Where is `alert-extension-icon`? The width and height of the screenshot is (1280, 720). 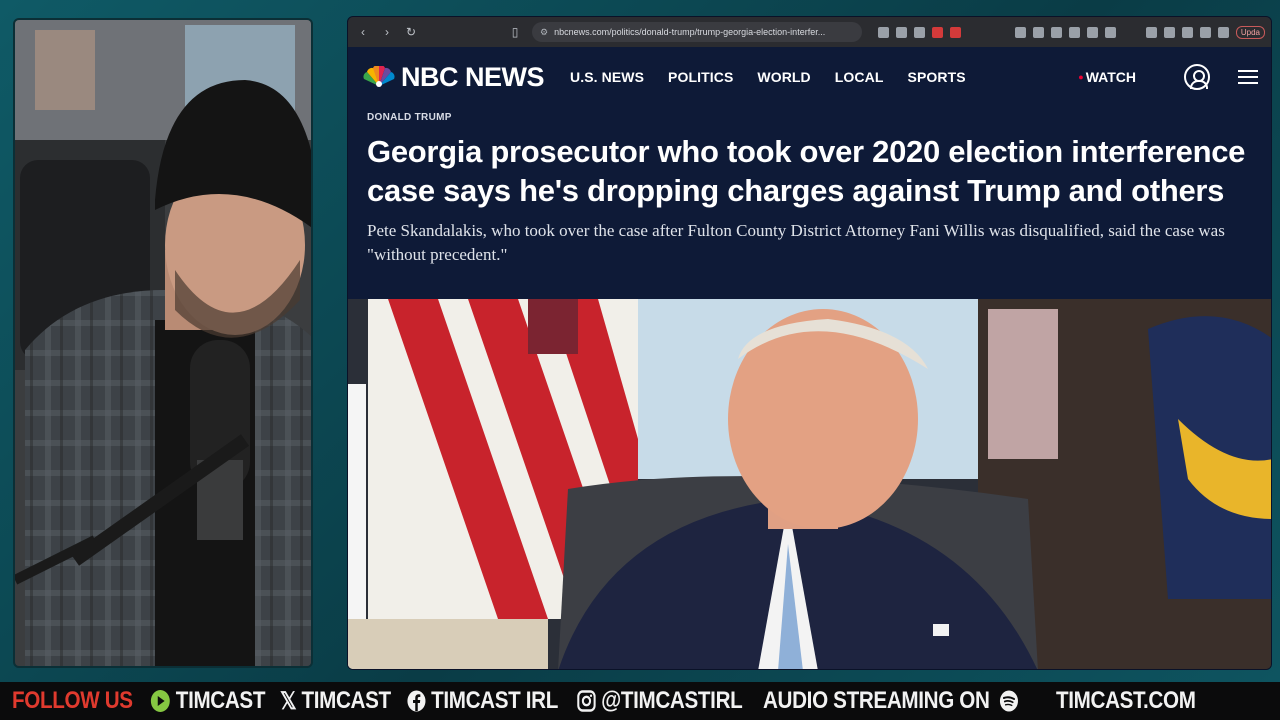
alert-extension-icon is located at coordinates (955, 32).